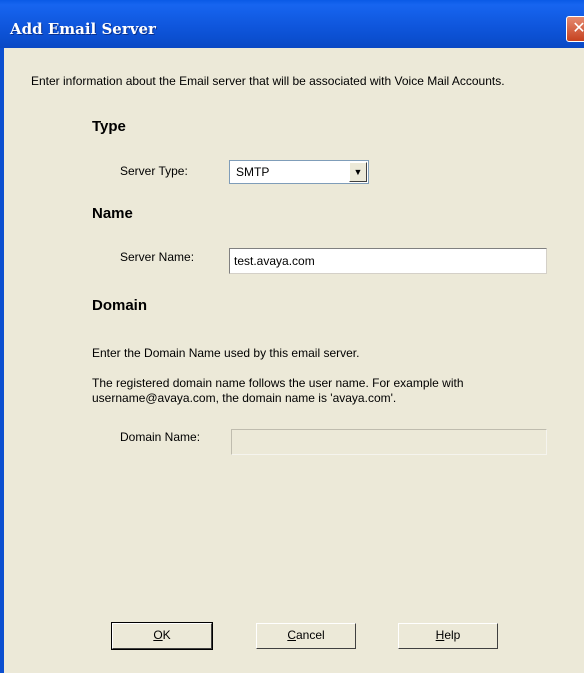 This screenshot has height=673, width=584. Describe the element at coordinates (109, 126) in the screenshot. I see `type-heading: Type` at that location.